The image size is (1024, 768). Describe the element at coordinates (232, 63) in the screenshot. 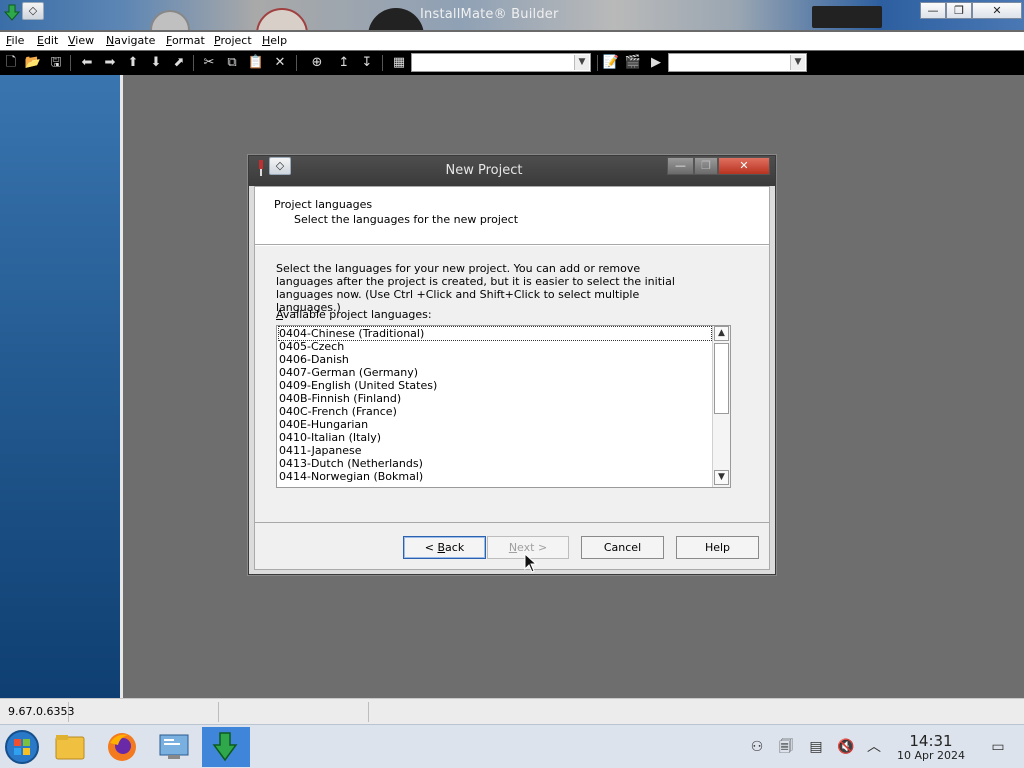

I see `copy-icon: ⧉` at that location.